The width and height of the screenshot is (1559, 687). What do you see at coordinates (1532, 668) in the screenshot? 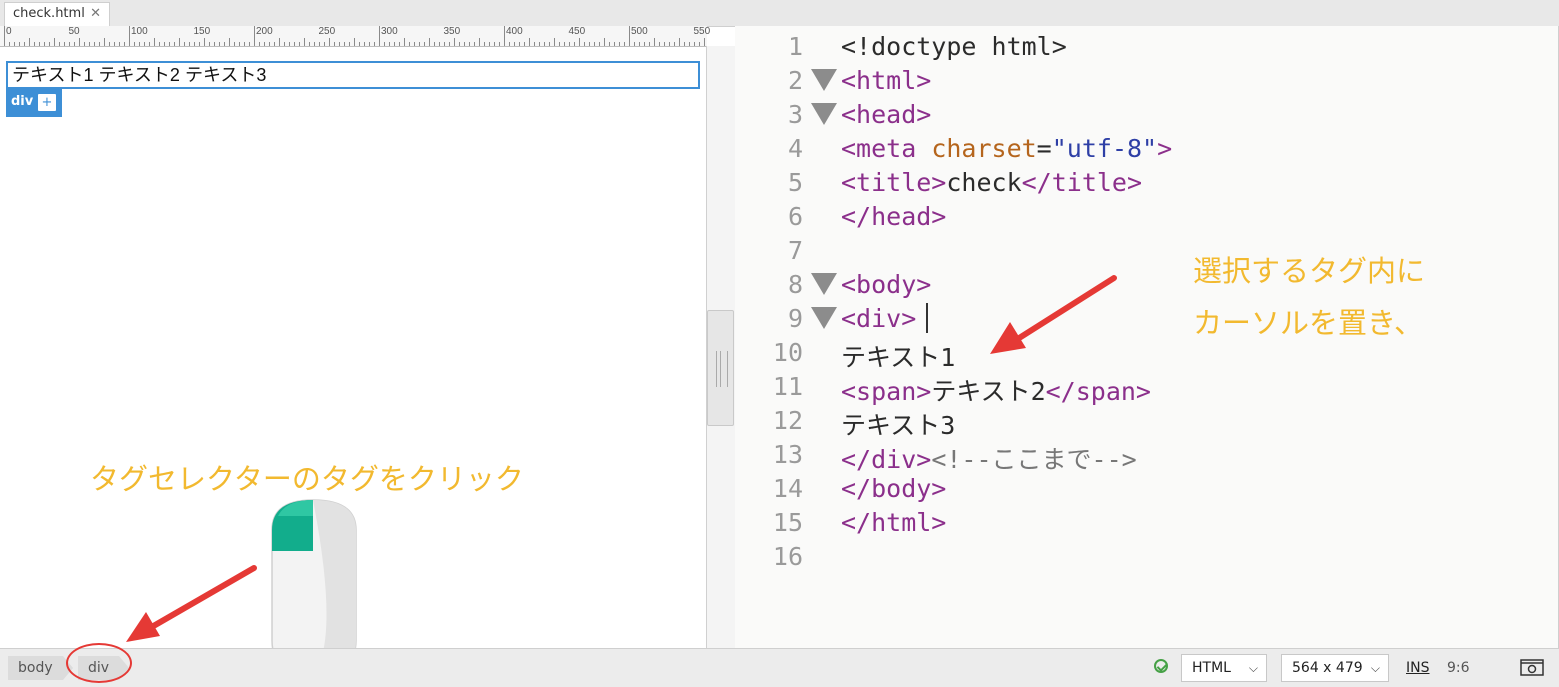
I see `preview-device-icon` at bounding box center [1532, 668].